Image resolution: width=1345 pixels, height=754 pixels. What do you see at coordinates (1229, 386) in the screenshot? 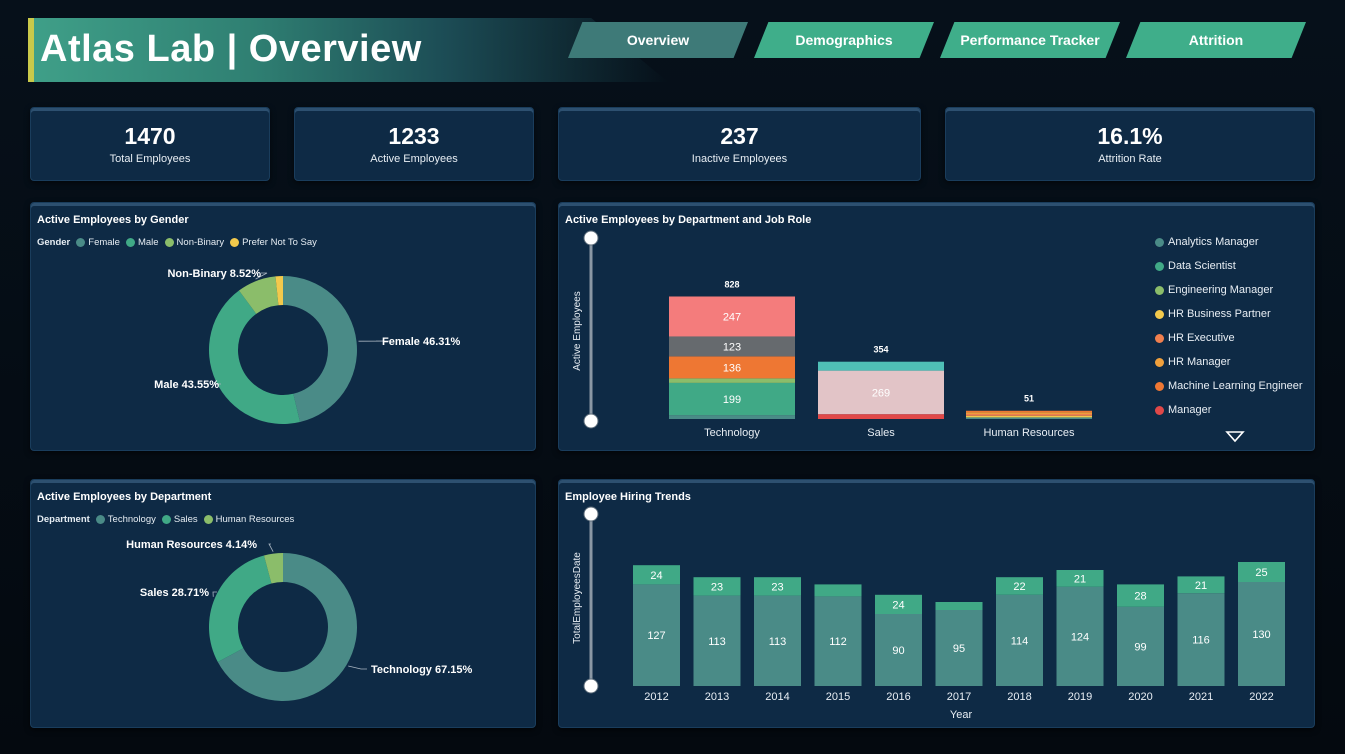
I see `legend-item-ml-engineer: Machine Learning Engineer` at bounding box center [1229, 386].